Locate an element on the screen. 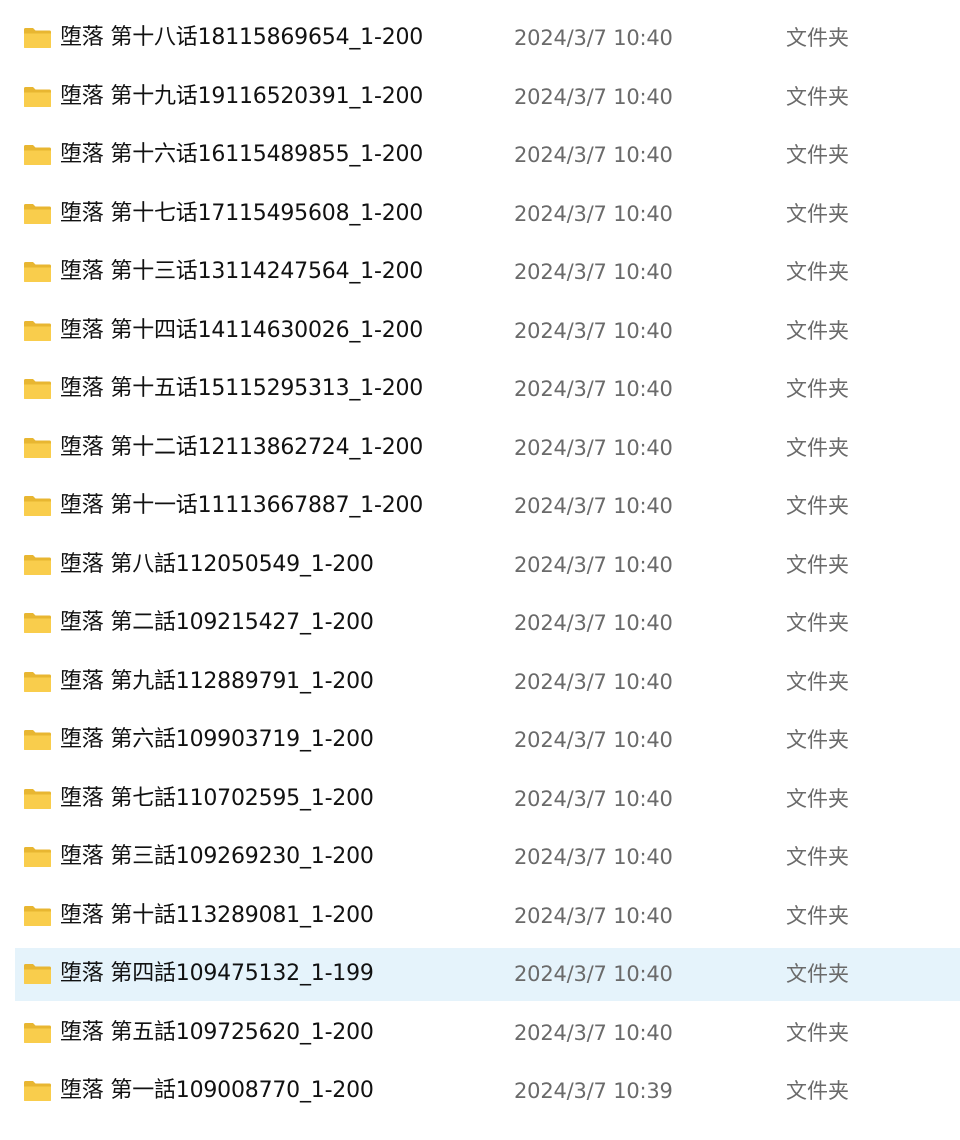 This screenshot has height=1140, width=960. file-name: 堕落 第十五话15115295313_1-200 is located at coordinates (241, 389).